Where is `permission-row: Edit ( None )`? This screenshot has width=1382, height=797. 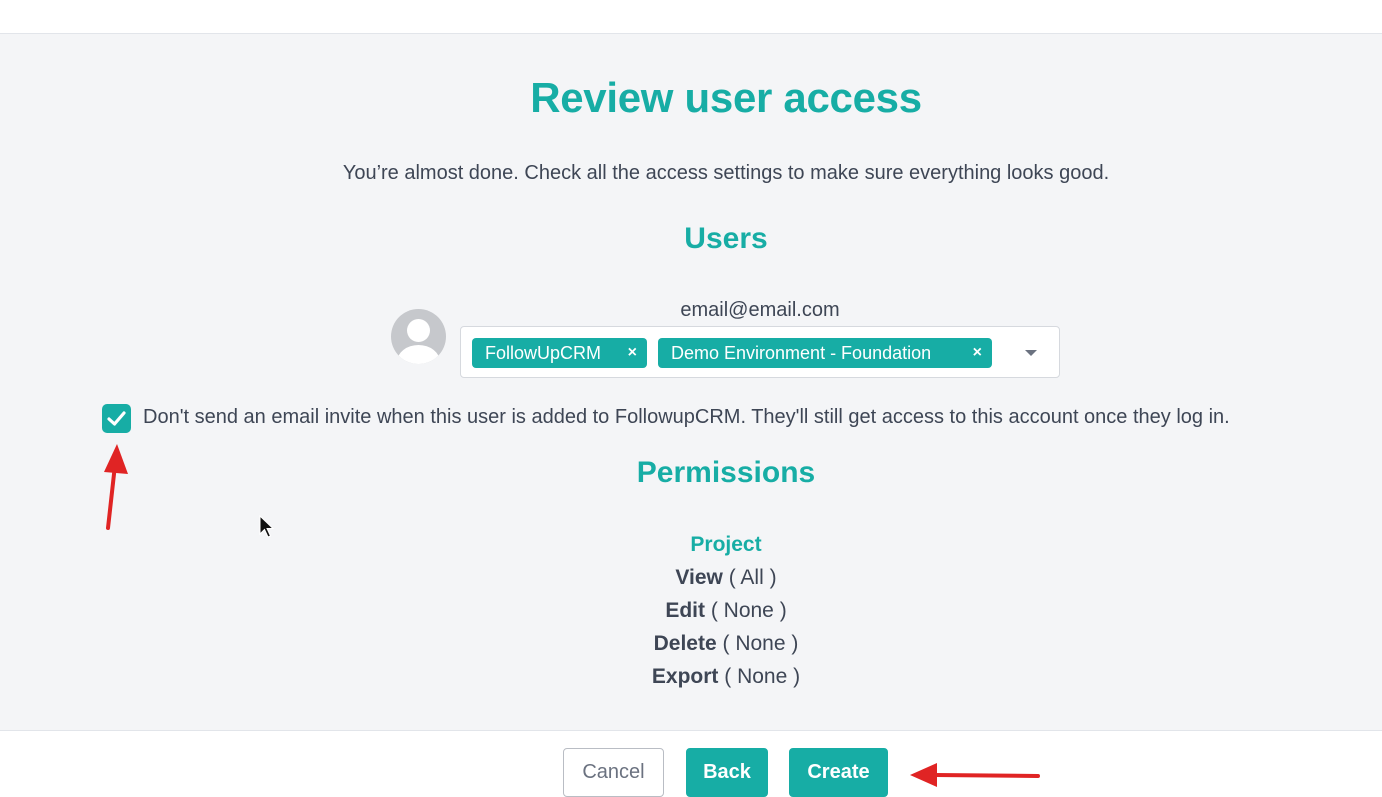 permission-row: Edit ( None ) is located at coordinates (691, 611).